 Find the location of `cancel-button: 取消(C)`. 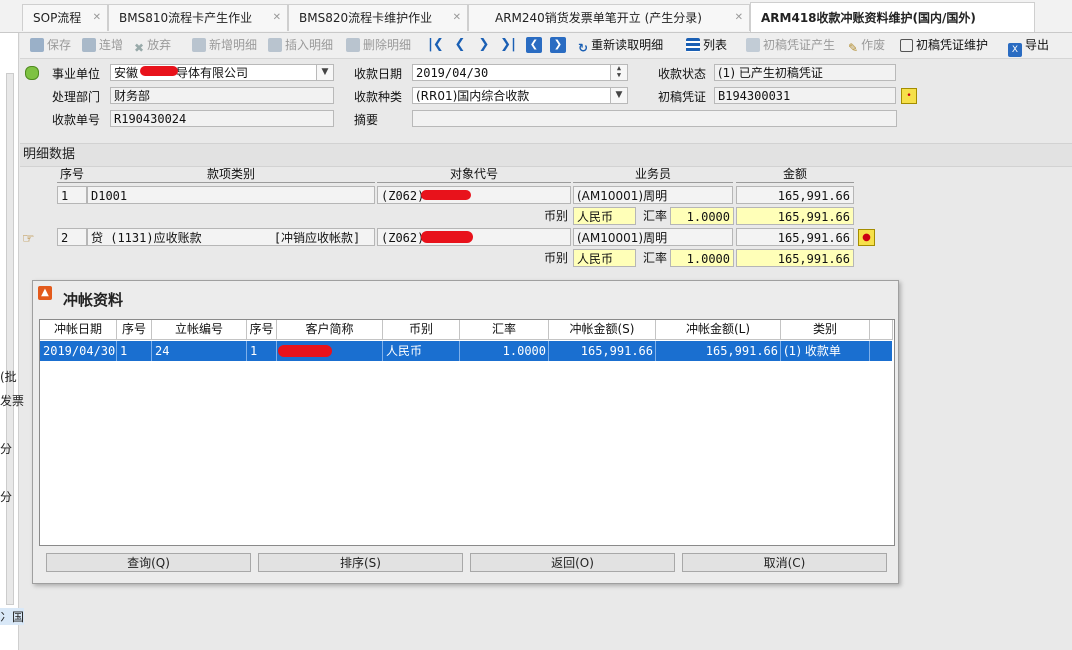

cancel-button: 取消(C) is located at coordinates (784, 562).